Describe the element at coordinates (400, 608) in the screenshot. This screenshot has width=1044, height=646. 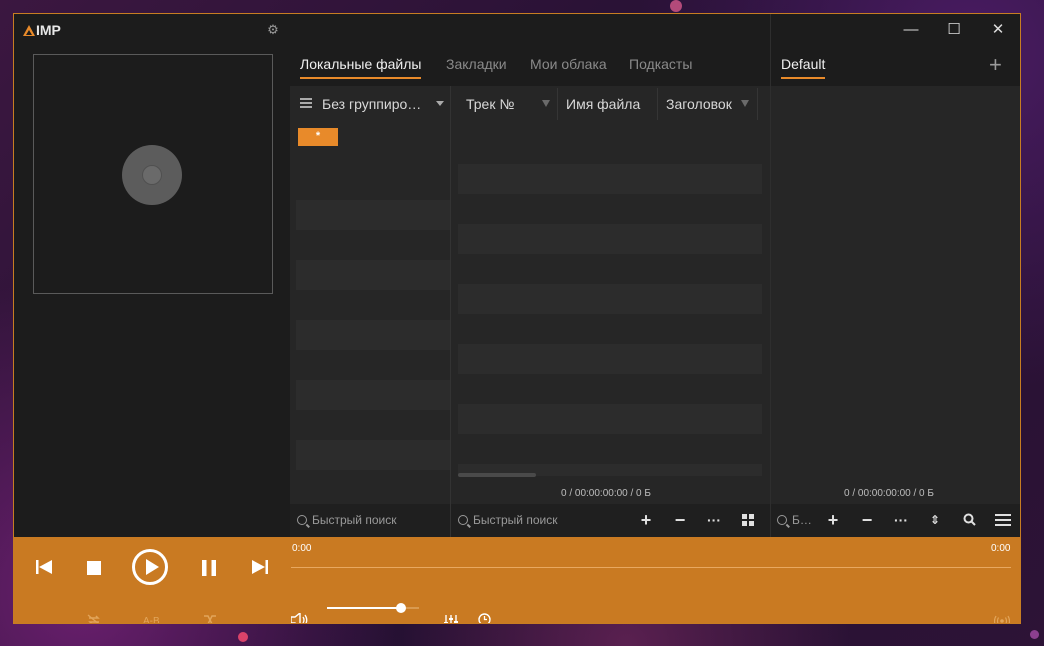
I see `volume-knob` at that location.